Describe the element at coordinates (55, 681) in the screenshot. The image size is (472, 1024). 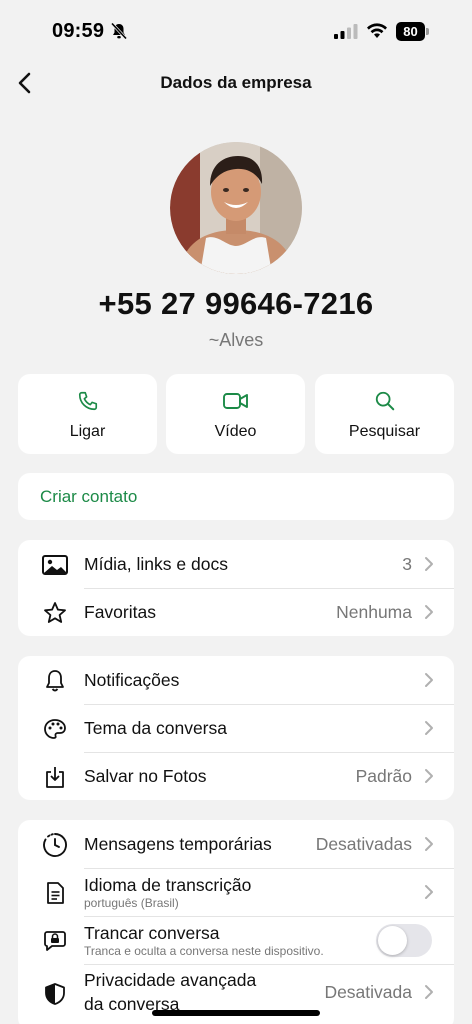
I see `bell-icon` at that location.